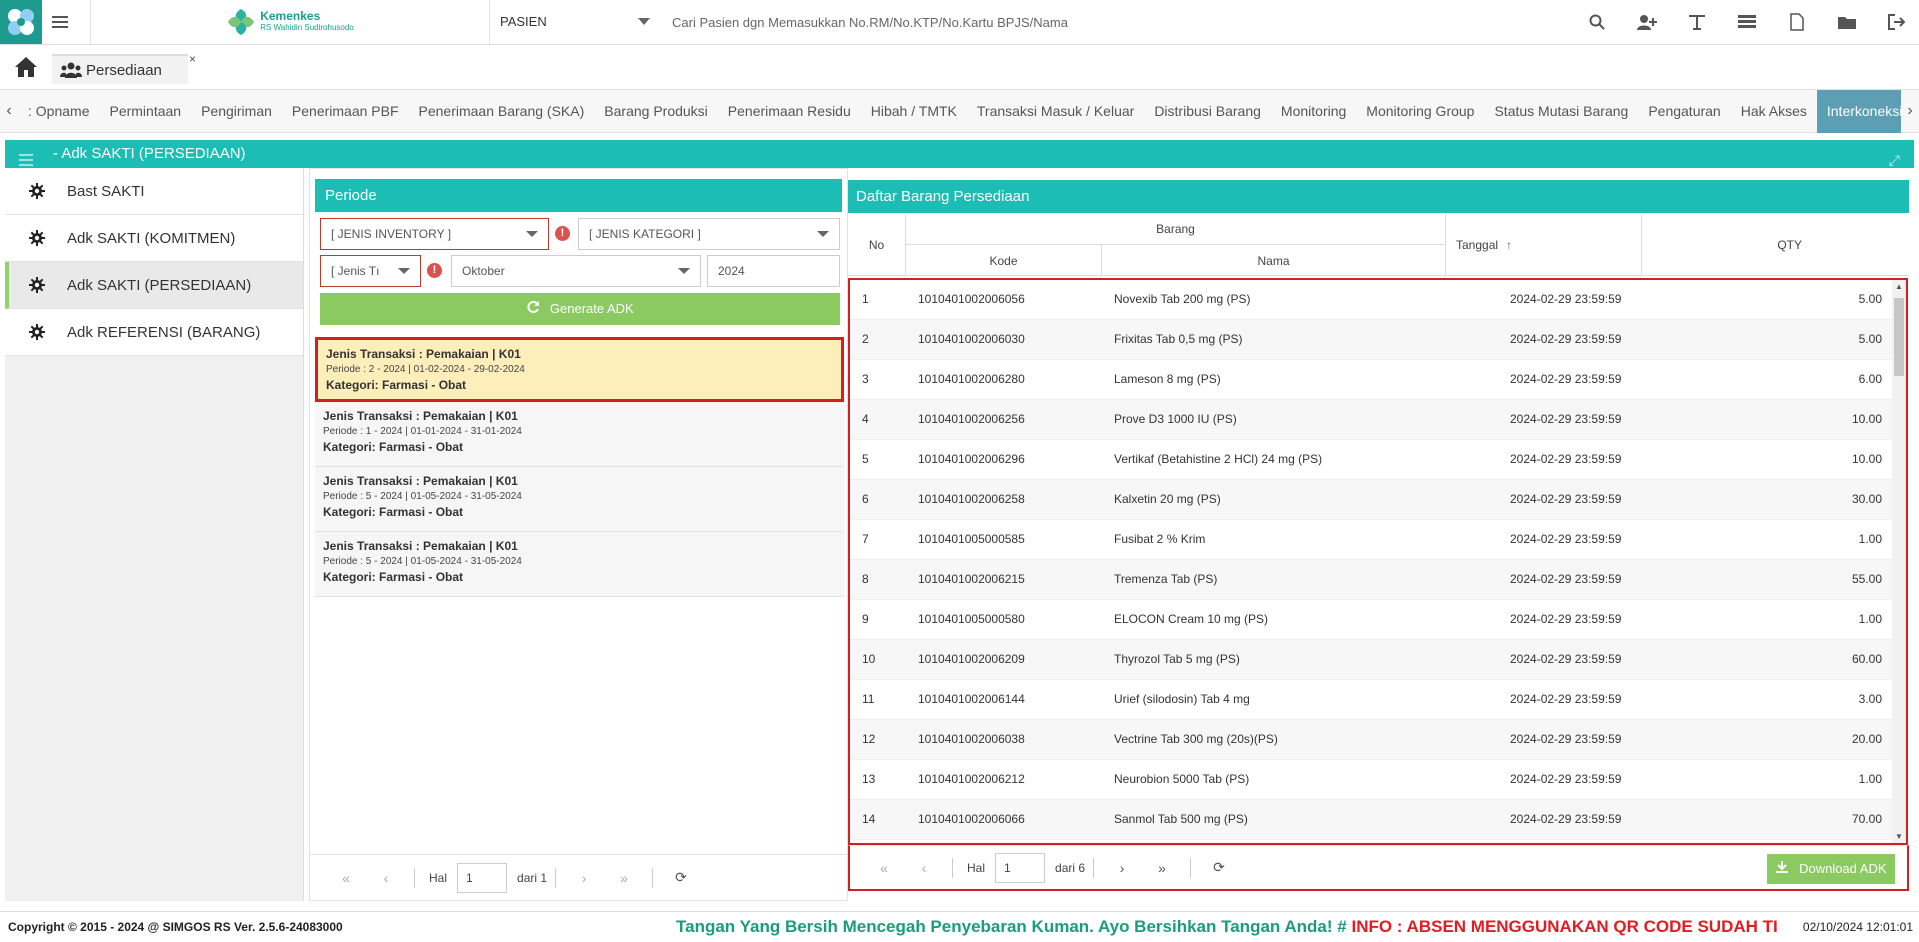 The height and width of the screenshot is (942, 1919). I want to click on add-user-icon, so click(1647, 22).